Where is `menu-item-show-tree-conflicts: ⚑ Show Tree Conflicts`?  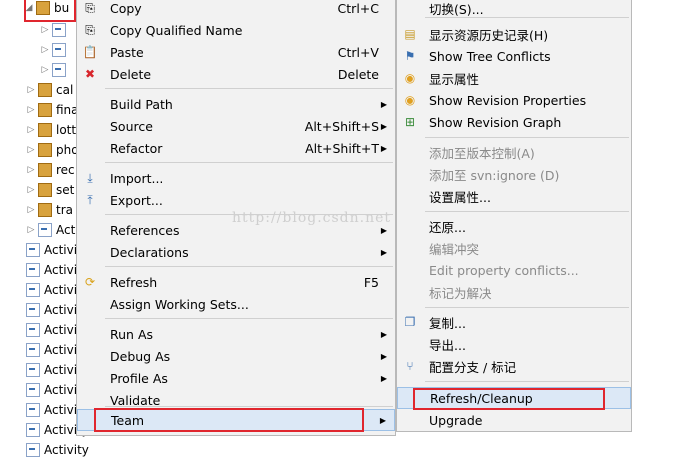 menu-item-show-tree-conflicts: ⚑ Show Tree Conflicts is located at coordinates (514, 56).